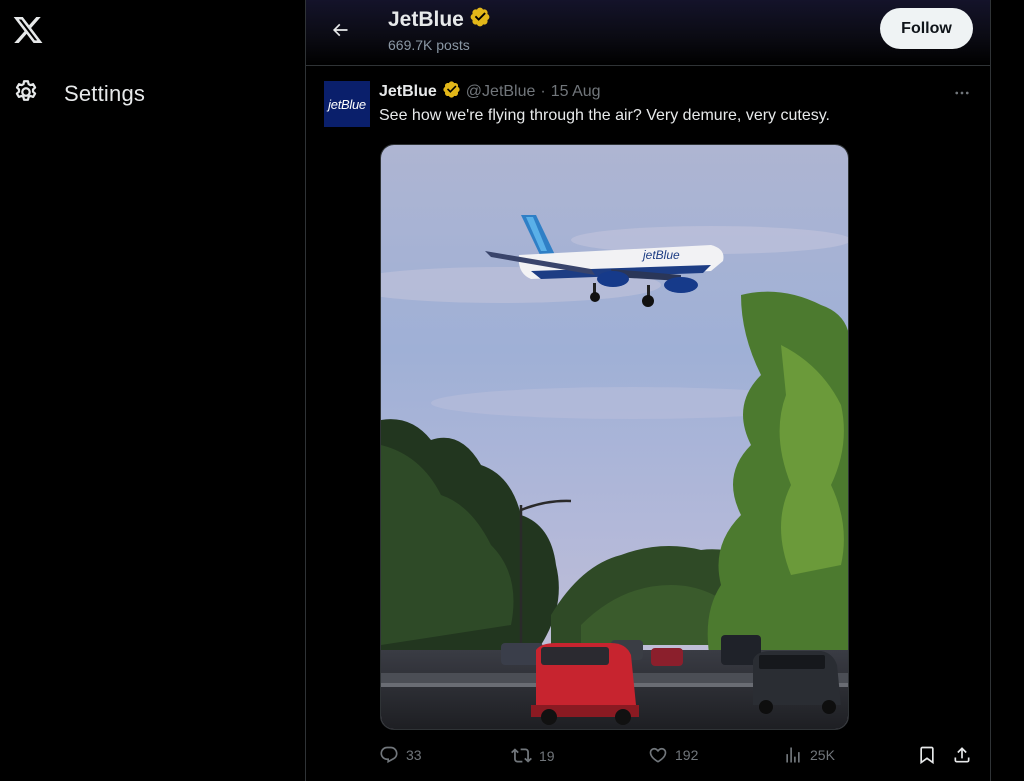  I want to click on views-icon, so click(793, 755).